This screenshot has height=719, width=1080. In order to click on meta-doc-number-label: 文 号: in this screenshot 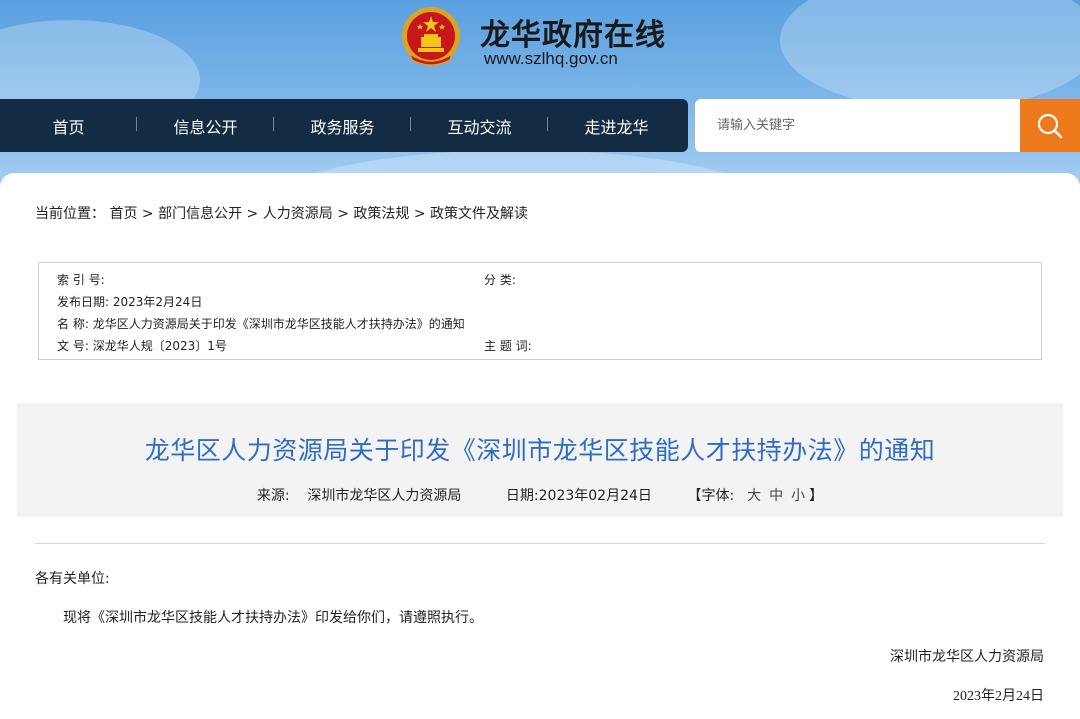, I will do `click(73, 346)`.